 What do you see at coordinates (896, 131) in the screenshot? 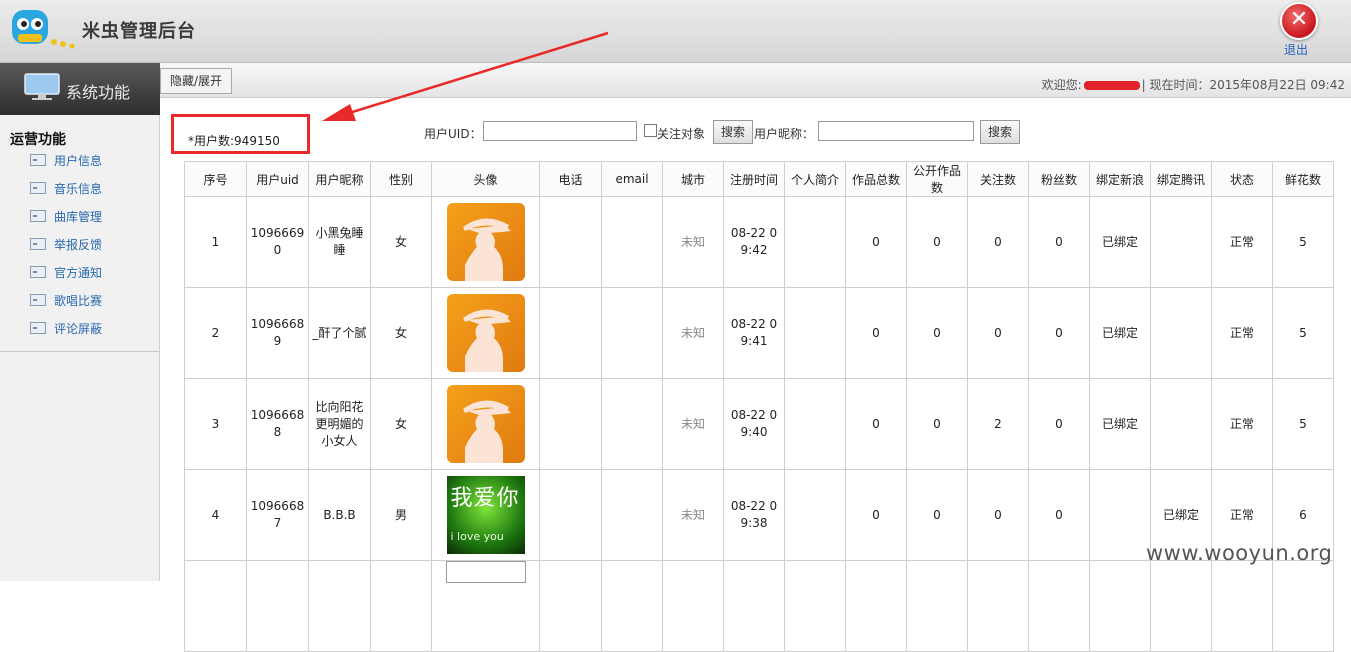
I see `nickname-input` at bounding box center [896, 131].